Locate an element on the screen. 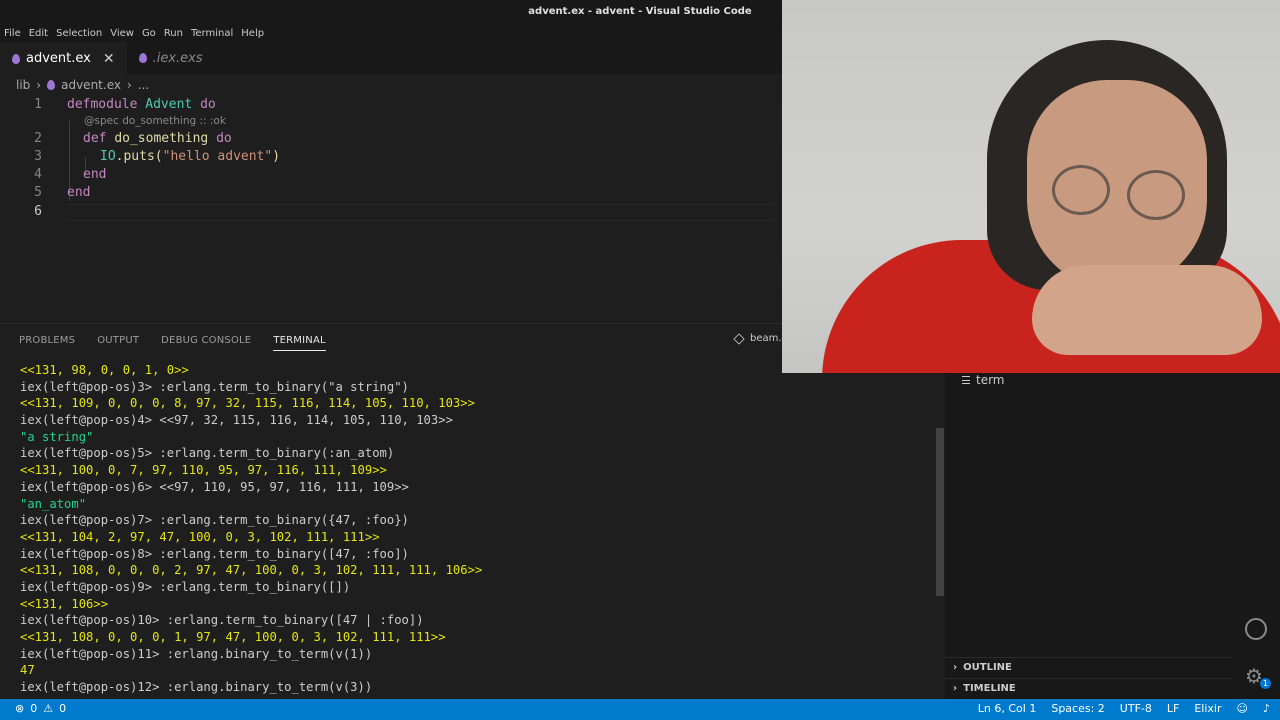 Image resolution: width=1280 pixels, height=720 pixels. terminal-selector: beam. is located at coordinates (757, 338).